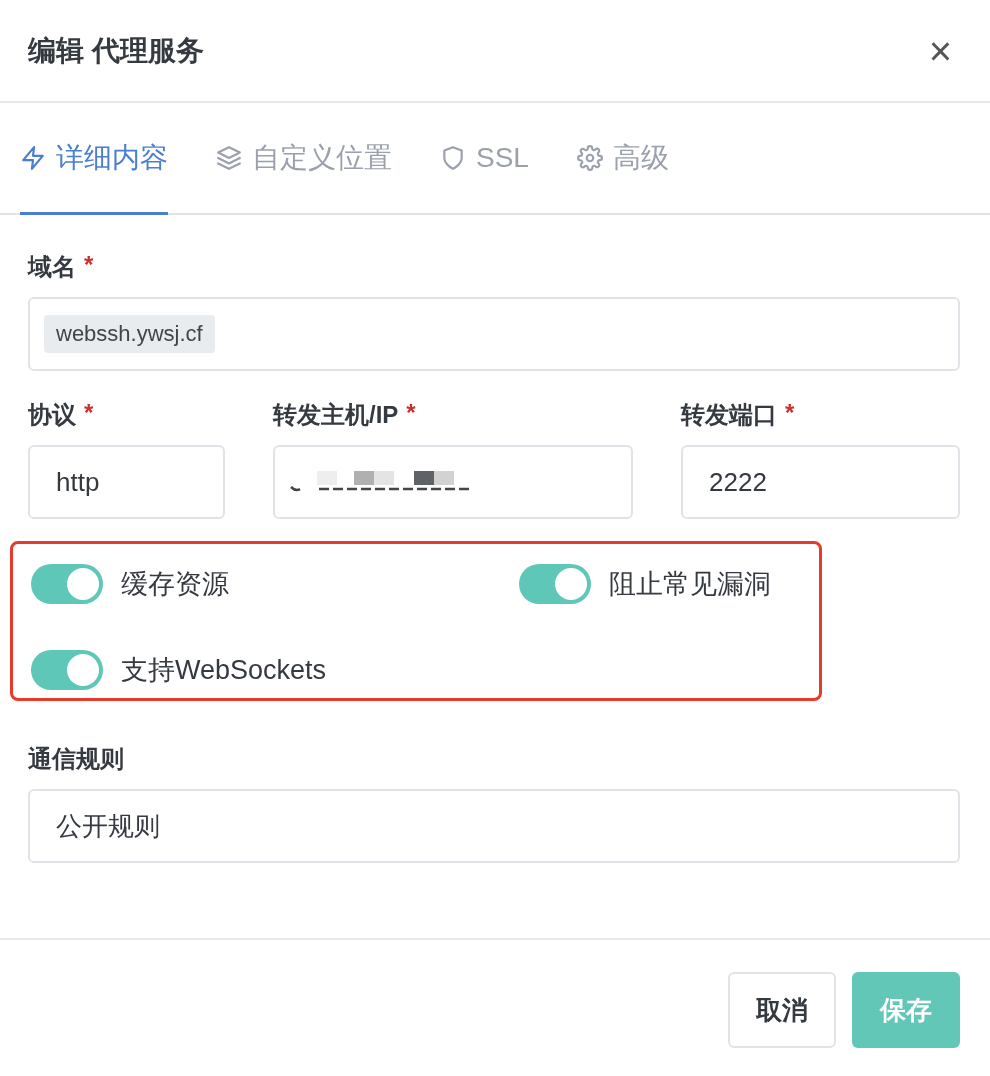 This screenshot has width=990, height=1076. What do you see at coordinates (494, 826) in the screenshot?
I see `select-field: 公开规则` at bounding box center [494, 826].